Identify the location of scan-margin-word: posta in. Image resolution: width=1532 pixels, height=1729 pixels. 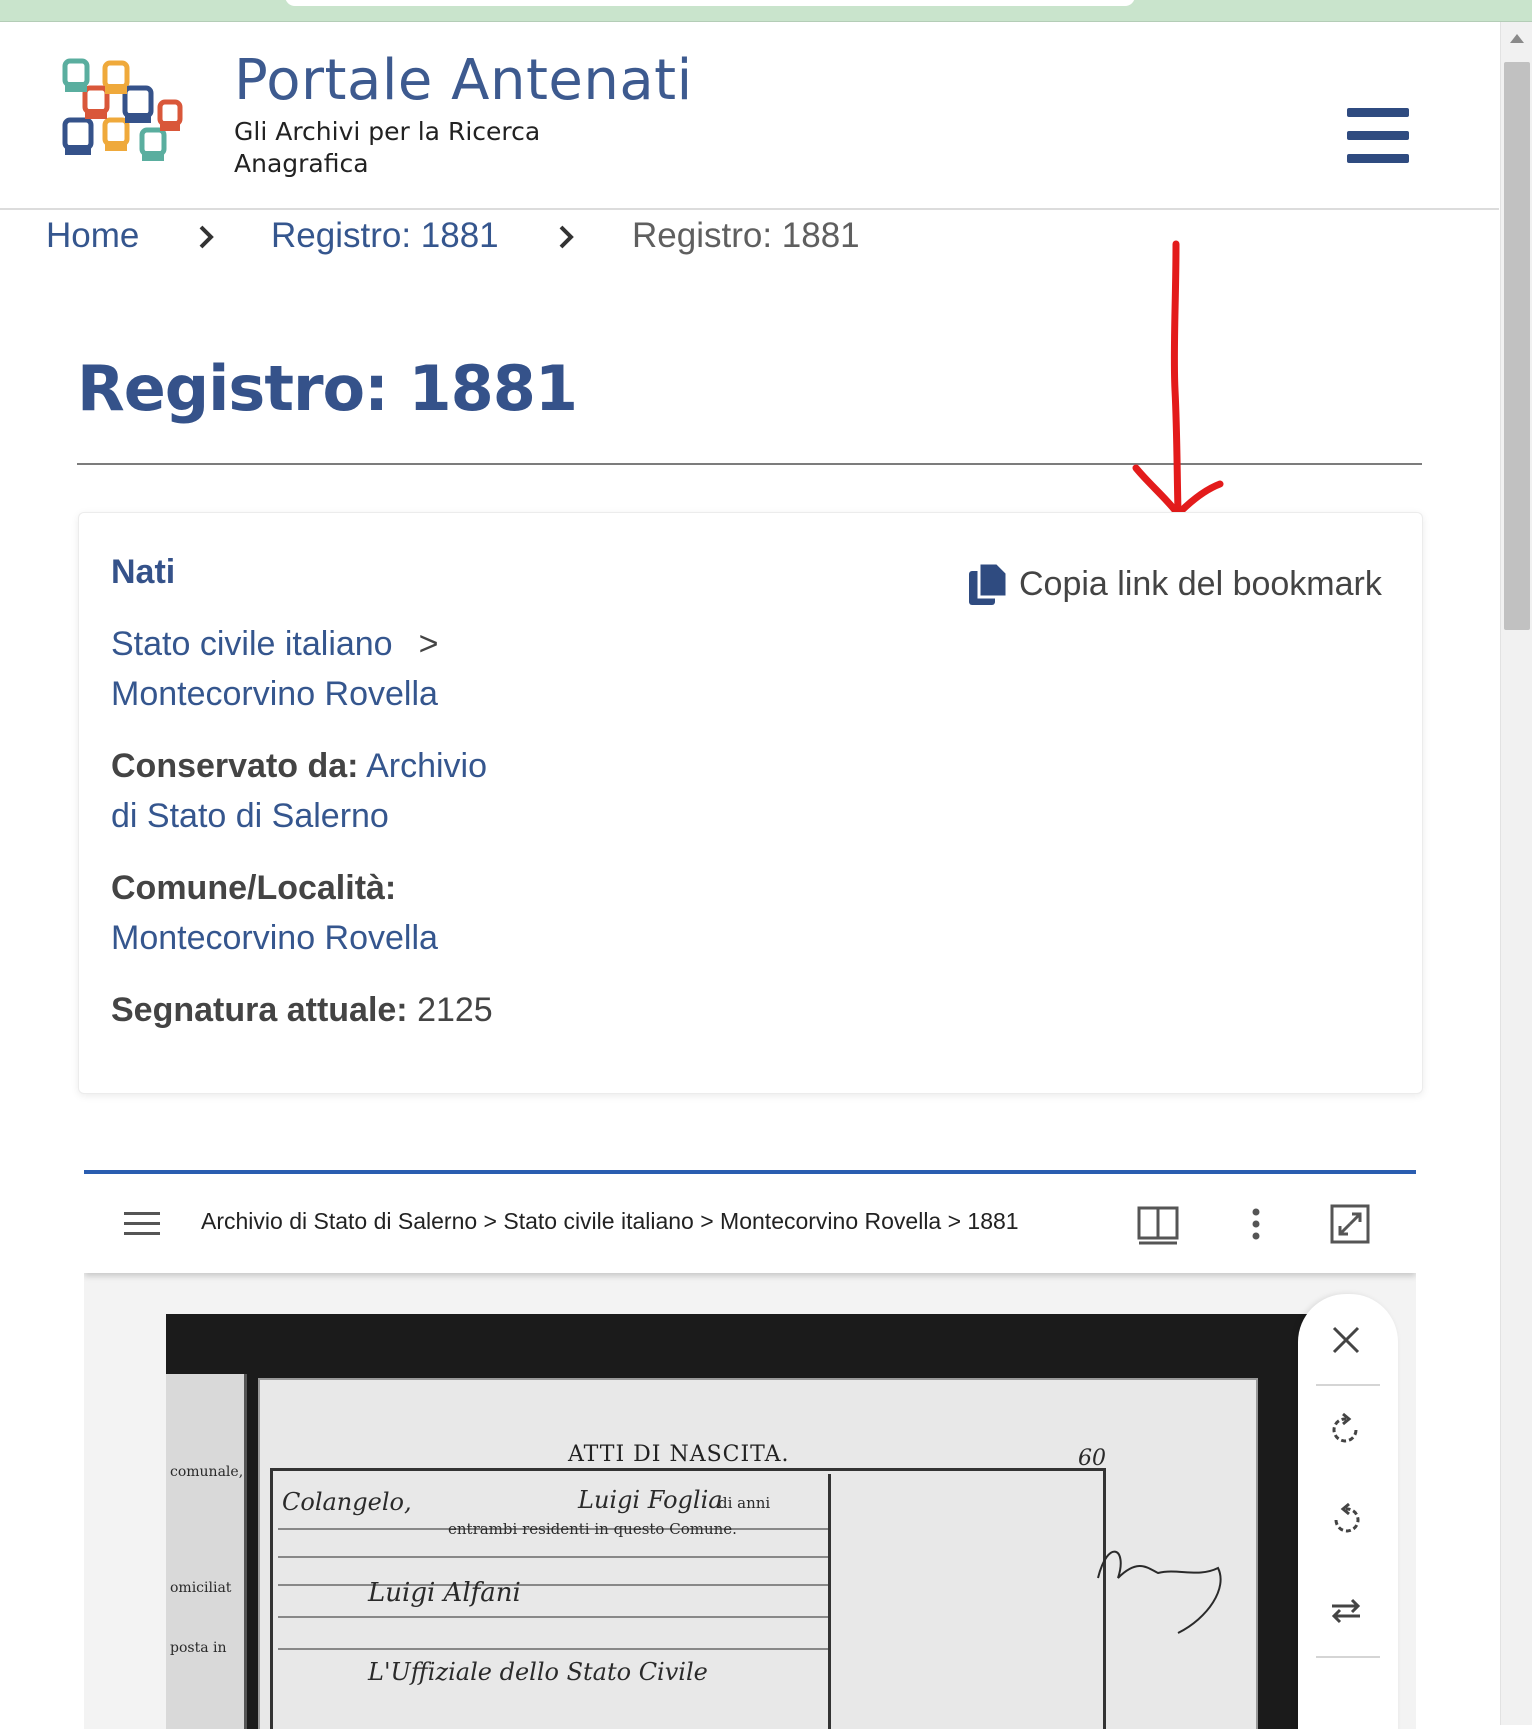
(198, 1648).